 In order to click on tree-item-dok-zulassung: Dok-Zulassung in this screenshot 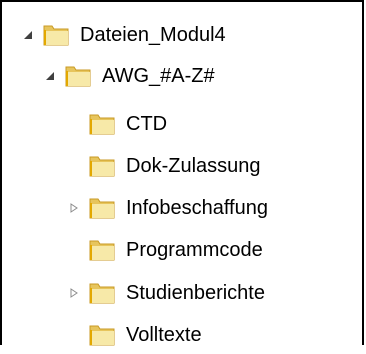, I will do `click(163, 166)`.